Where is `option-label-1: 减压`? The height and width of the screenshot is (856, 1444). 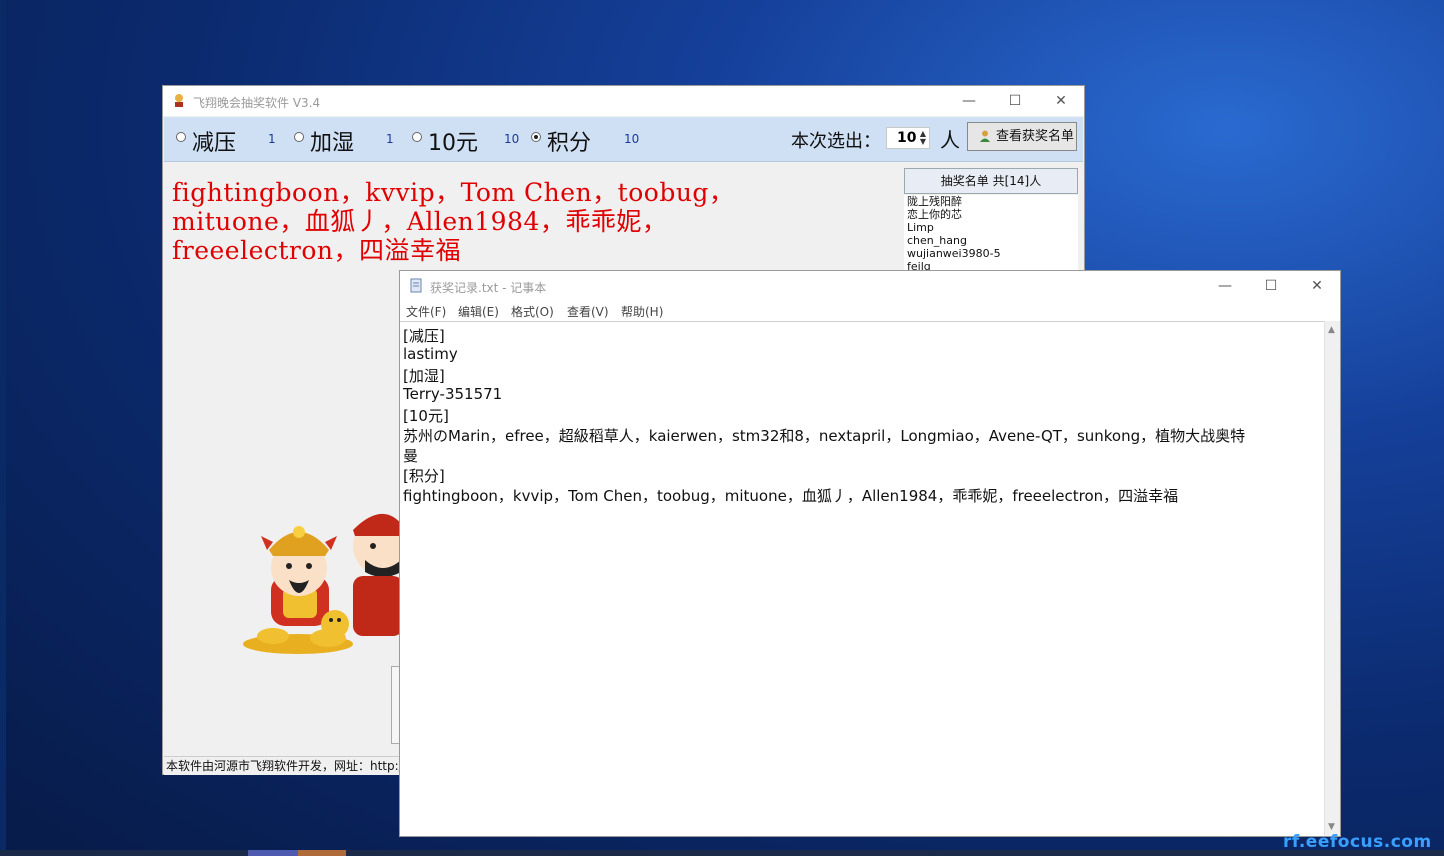
option-label-1: 减压 is located at coordinates (214, 141).